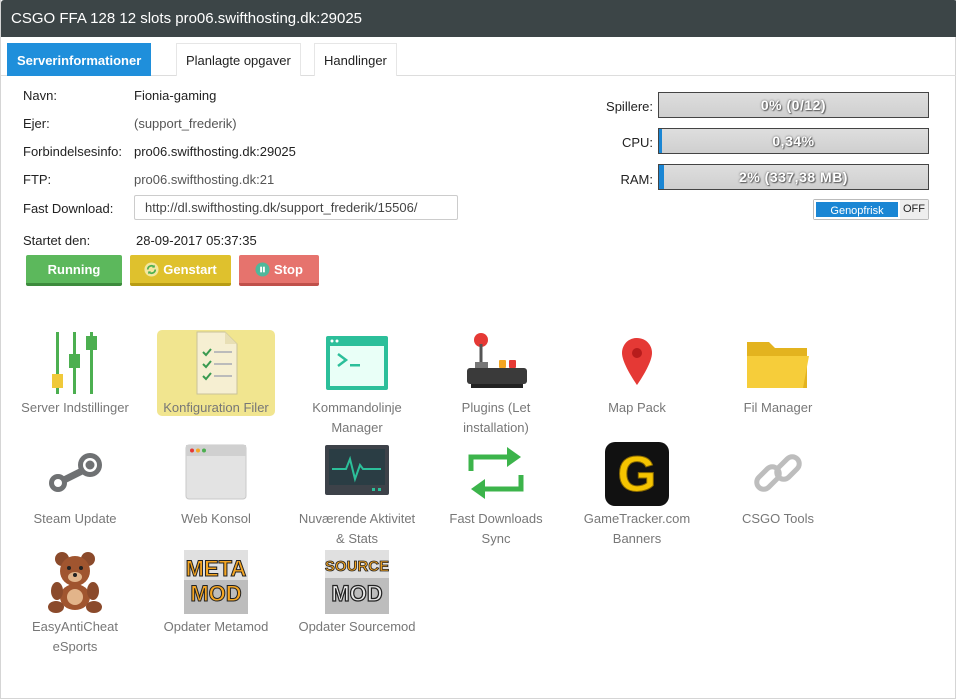  I want to click on steam-icon, so click(75, 472).